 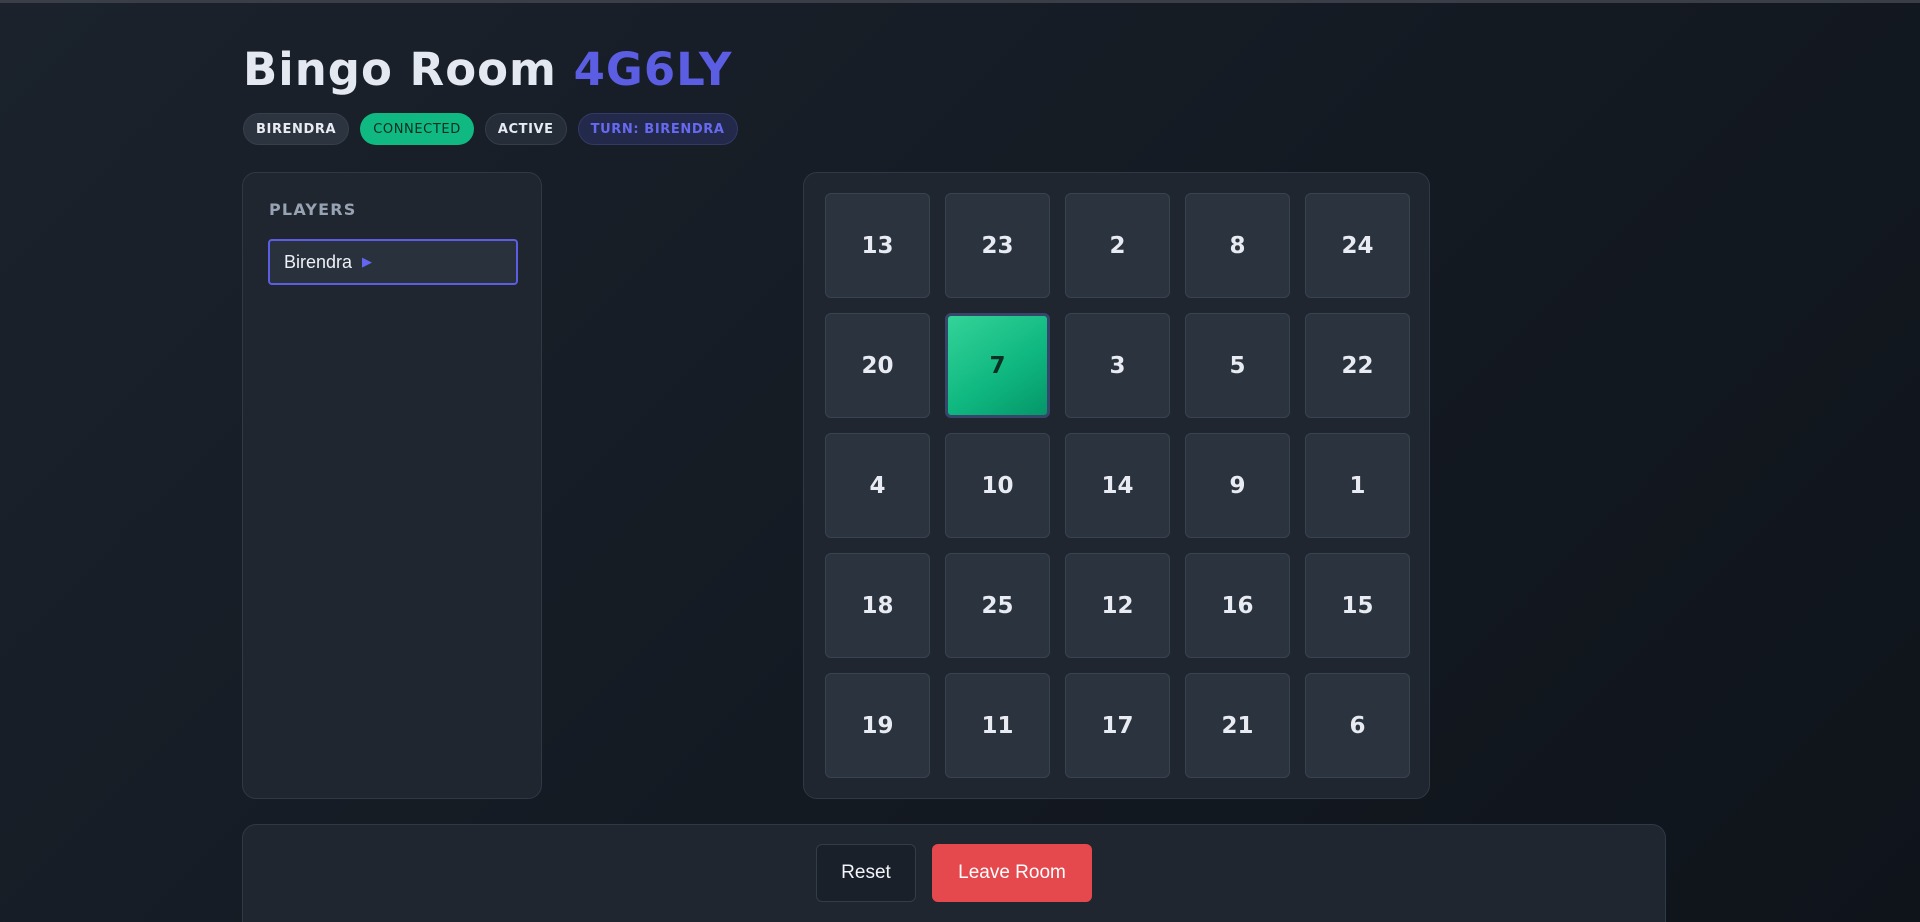 I want to click on bingo-cell: 8, so click(x=1237, y=245).